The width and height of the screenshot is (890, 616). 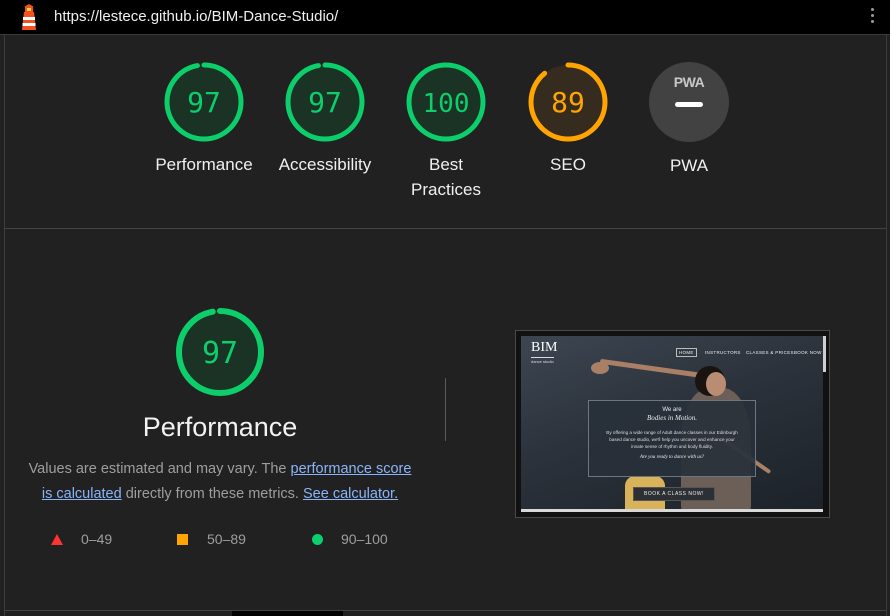 I want to click on preview-nav-home: HOME, so click(x=686, y=352).